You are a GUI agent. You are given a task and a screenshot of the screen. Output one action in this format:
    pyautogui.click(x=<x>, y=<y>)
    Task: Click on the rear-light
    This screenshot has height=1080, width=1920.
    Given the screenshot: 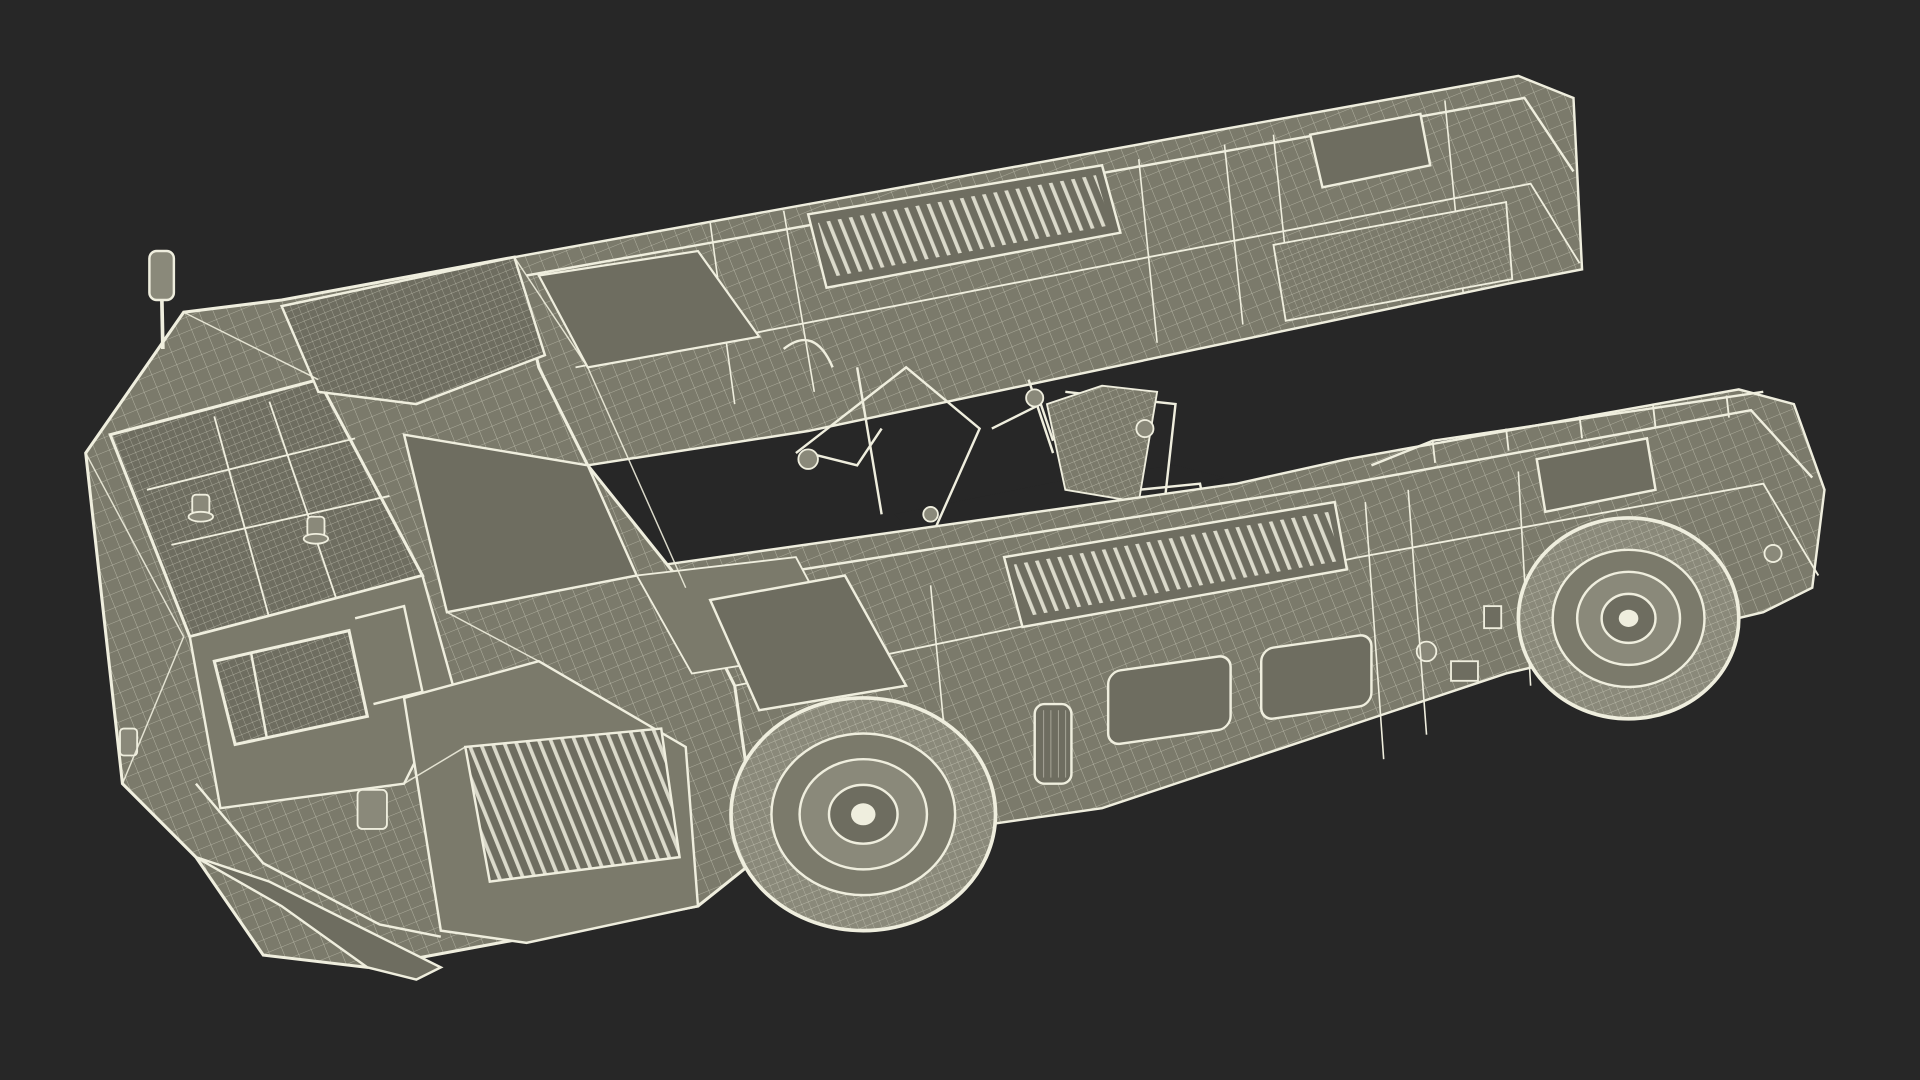 What is the action you would take?
    pyautogui.click(x=1773, y=553)
    